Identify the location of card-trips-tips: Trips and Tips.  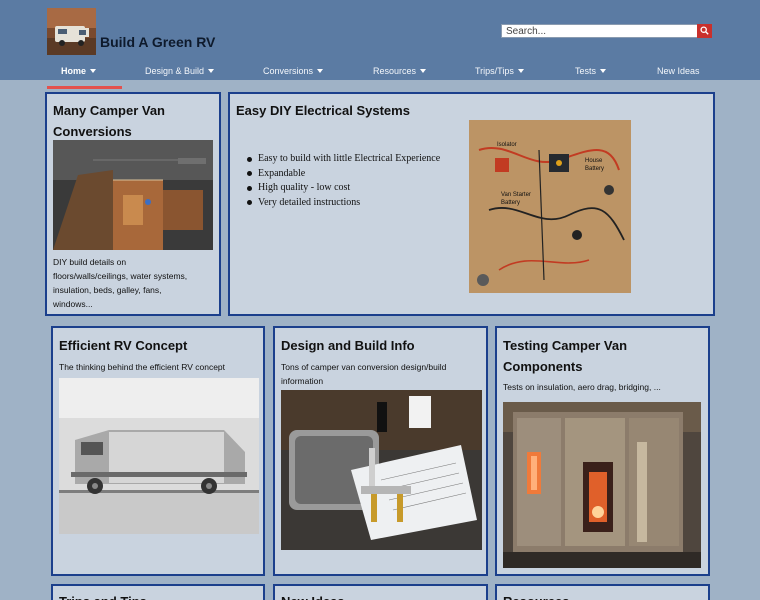
(158, 592).